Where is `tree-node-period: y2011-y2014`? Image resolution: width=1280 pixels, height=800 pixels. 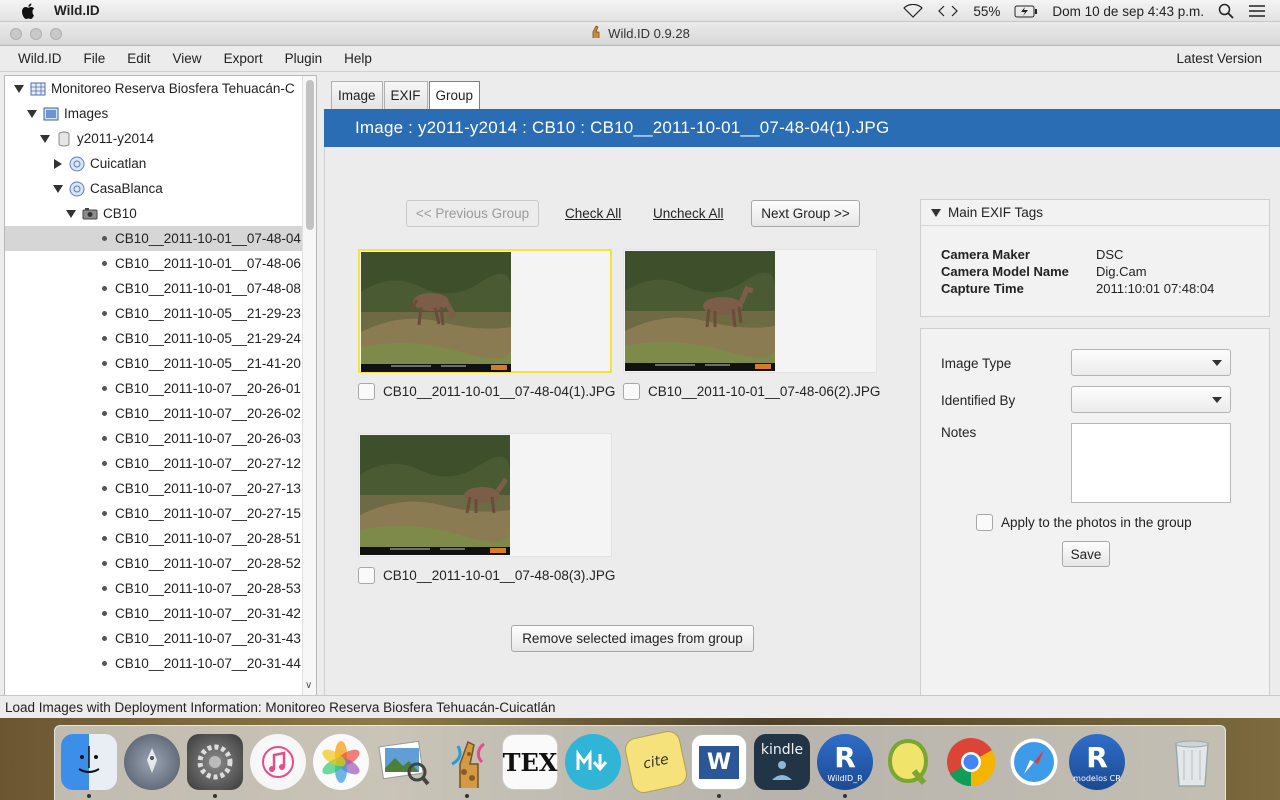
tree-node-period: y2011-y2014 is located at coordinates (154, 138).